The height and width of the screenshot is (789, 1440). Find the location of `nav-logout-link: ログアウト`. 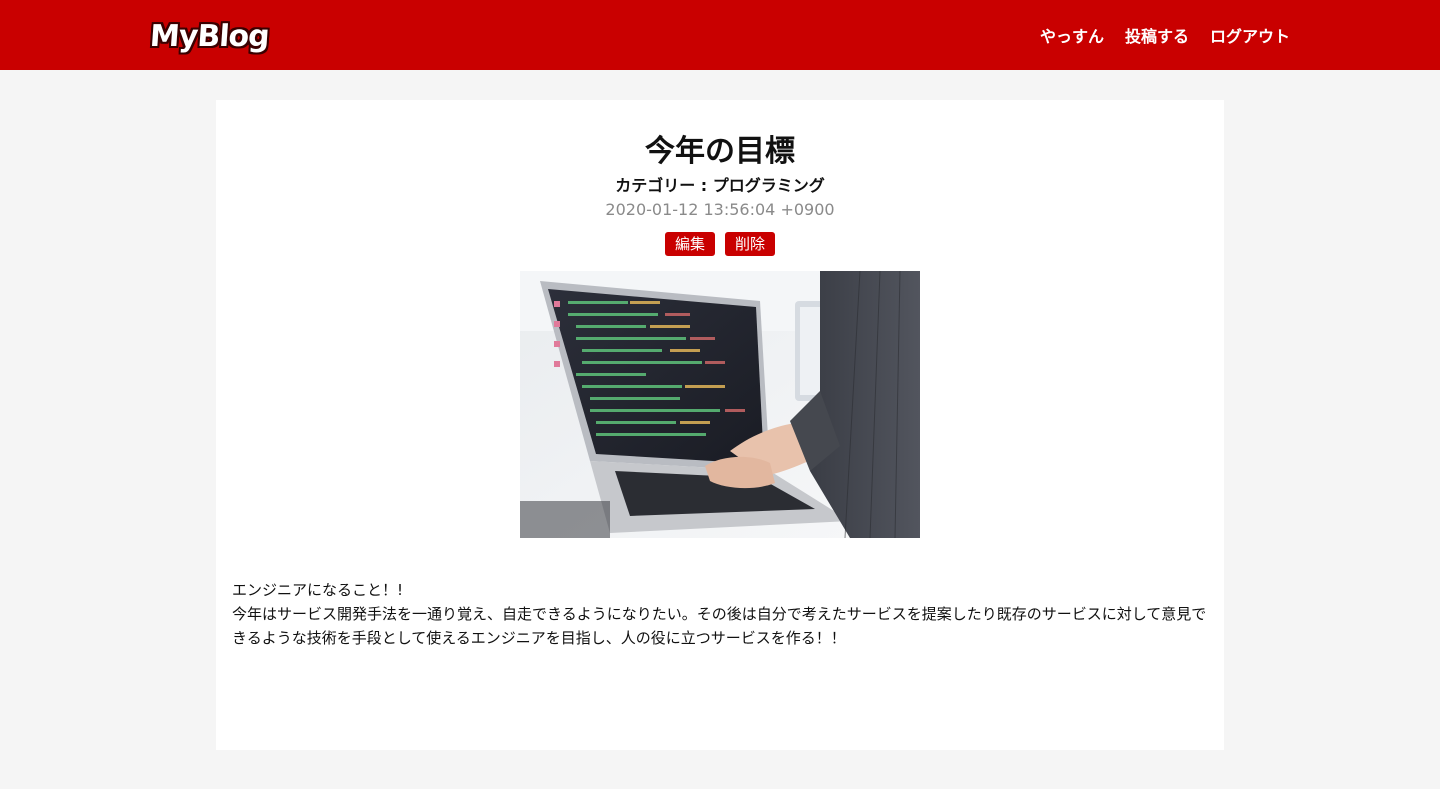

nav-logout-link: ログアウト is located at coordinates (1250, 35).